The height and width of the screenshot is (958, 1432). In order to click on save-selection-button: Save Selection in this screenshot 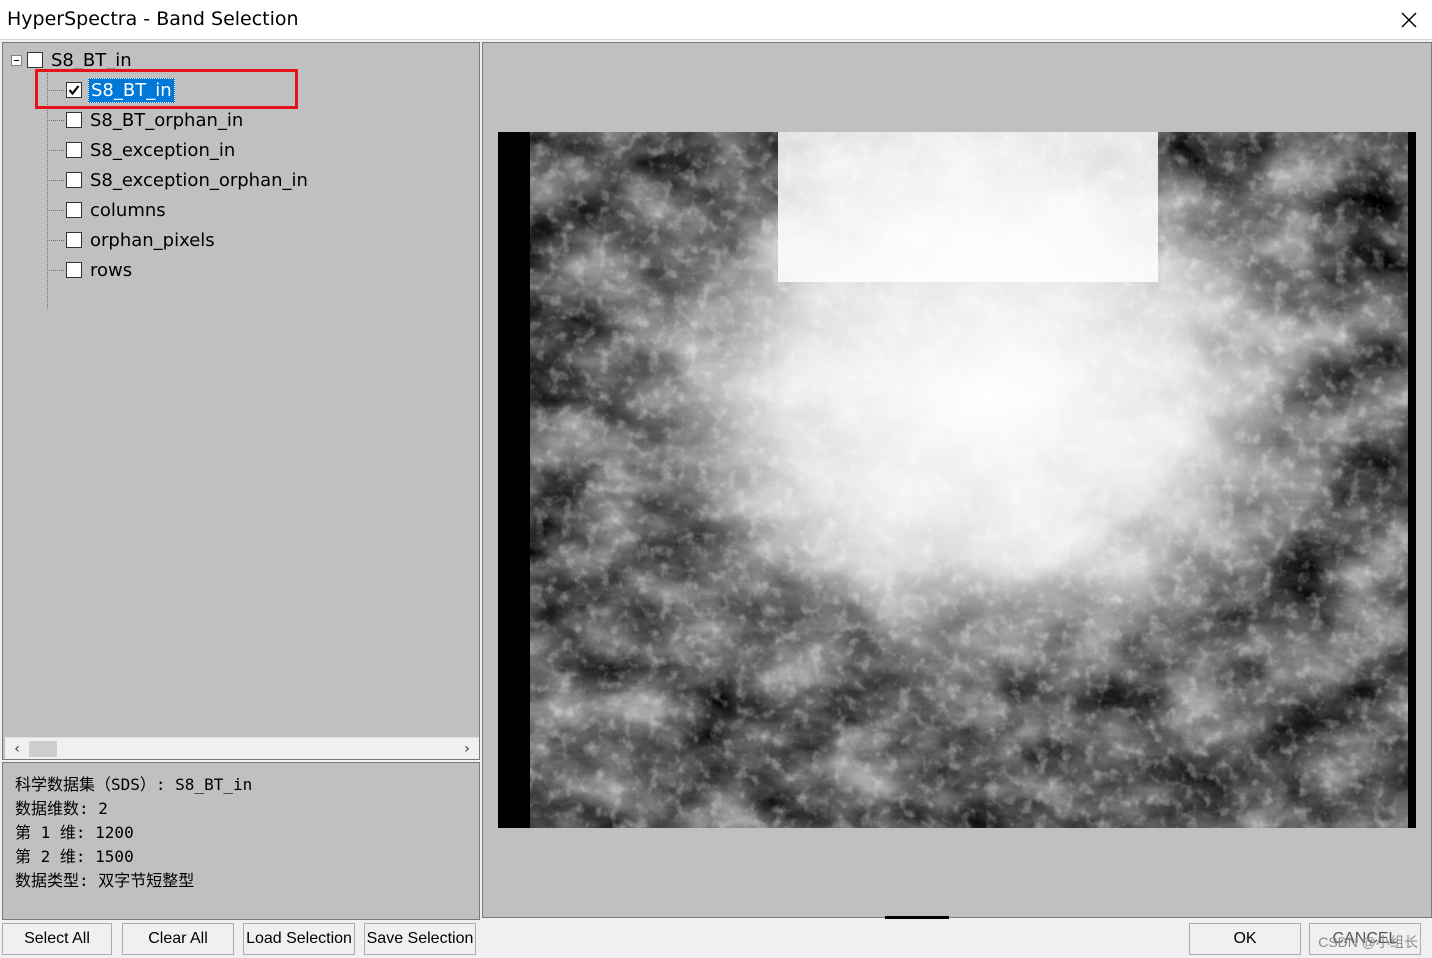, I will do `click(420, 939)`.